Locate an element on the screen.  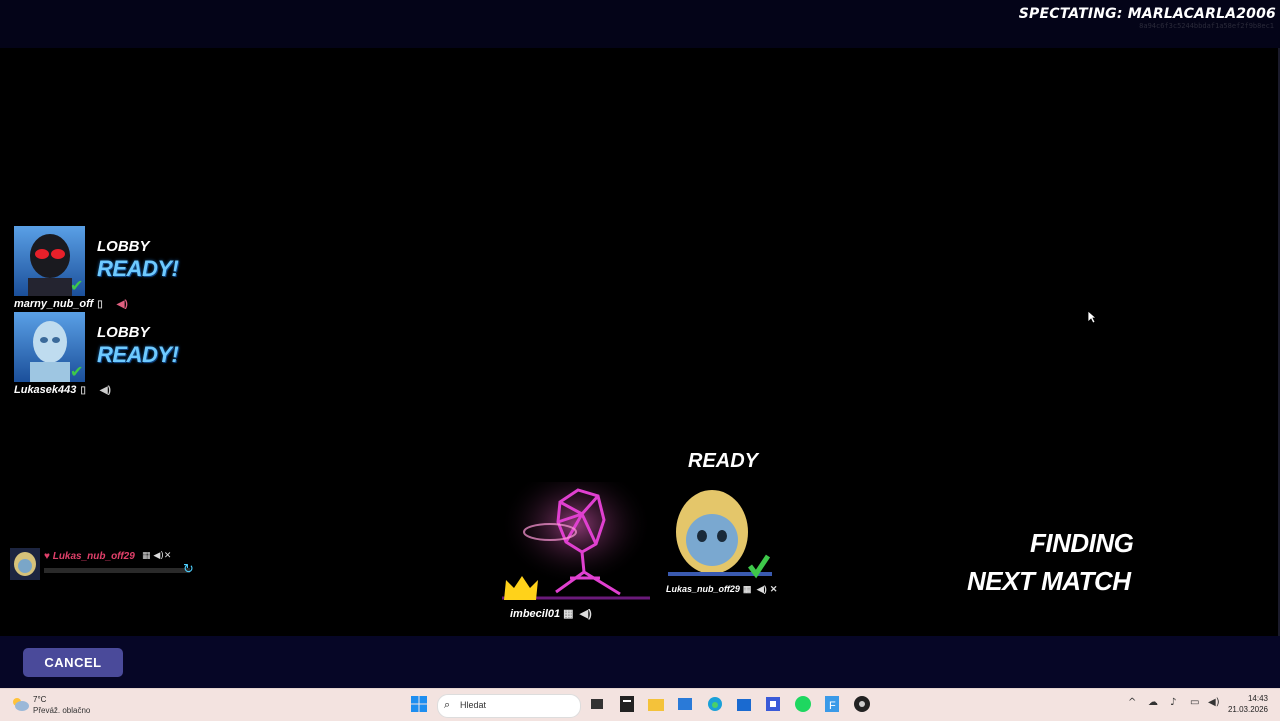
volume-icon: ◀) is located at coordinates (1214, 702).